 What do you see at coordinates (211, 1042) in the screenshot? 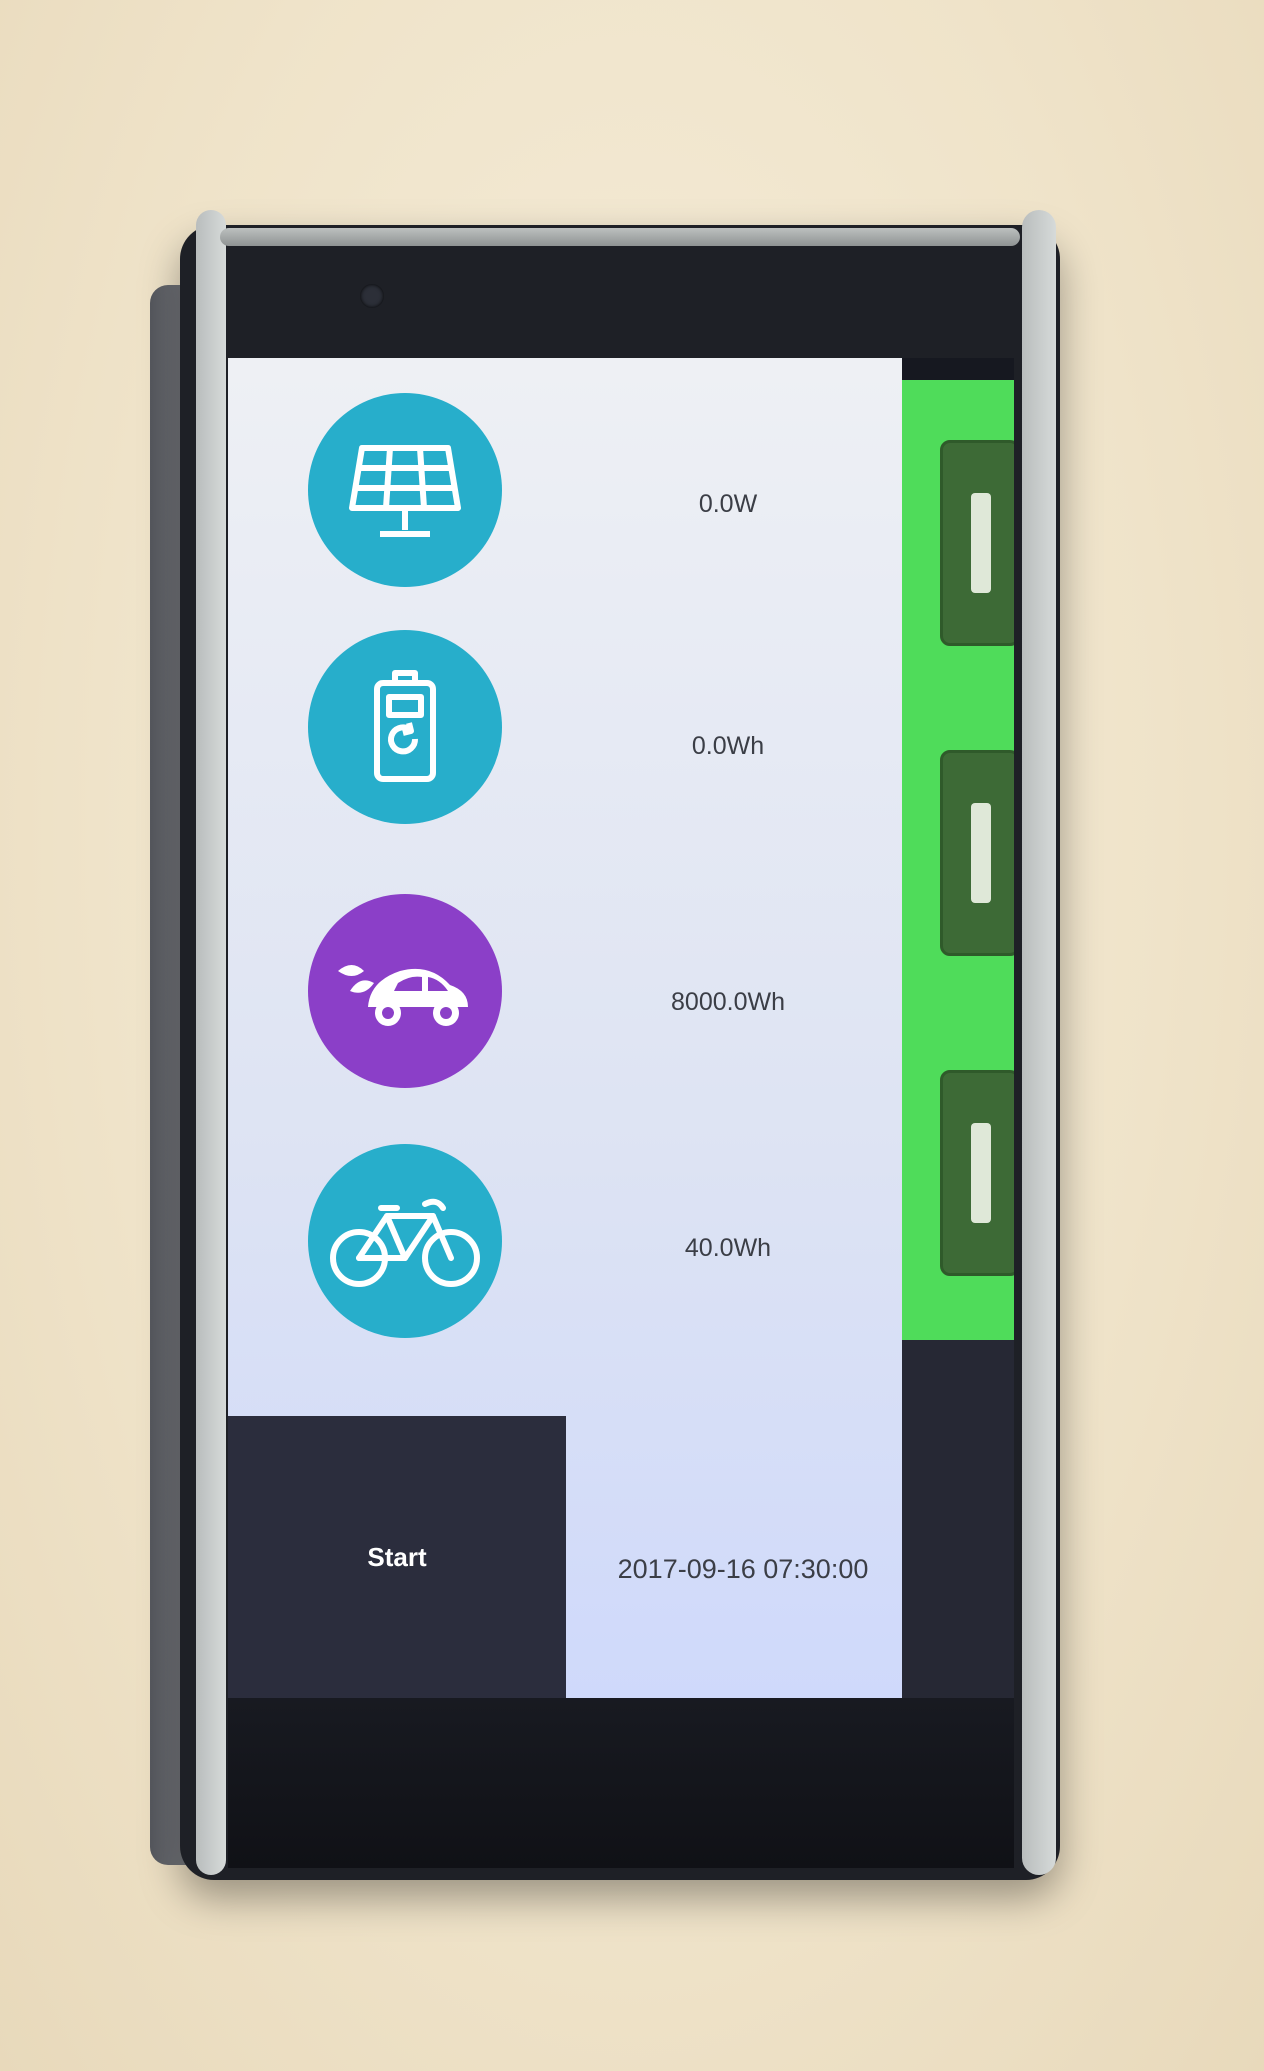
I see `phone-bezel-left` at bounding box center [211, 1042].